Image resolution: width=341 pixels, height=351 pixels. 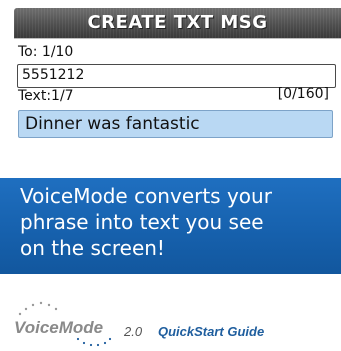 What do you see at coordinates (146, 196) in the screenshot?
I see `callout-line-1: VoiceMode converts your` at bounding box center [146, 196].